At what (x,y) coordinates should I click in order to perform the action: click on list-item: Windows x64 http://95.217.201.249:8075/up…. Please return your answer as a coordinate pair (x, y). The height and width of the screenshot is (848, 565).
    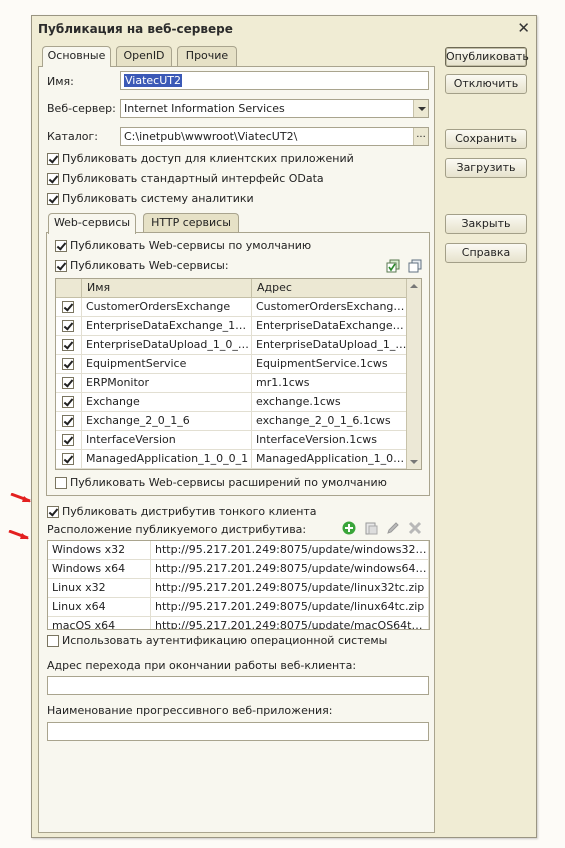
    Looking at the image, I should click on (238, 569).